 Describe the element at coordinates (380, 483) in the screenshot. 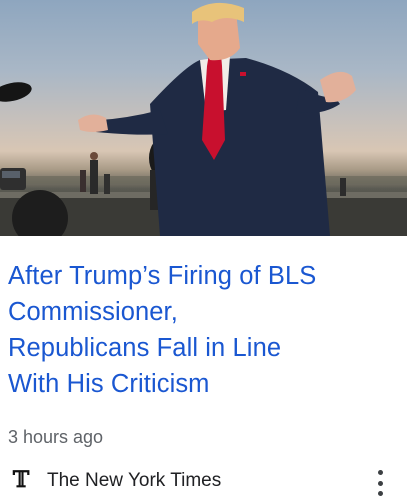

I see `more-options-button` at that location.